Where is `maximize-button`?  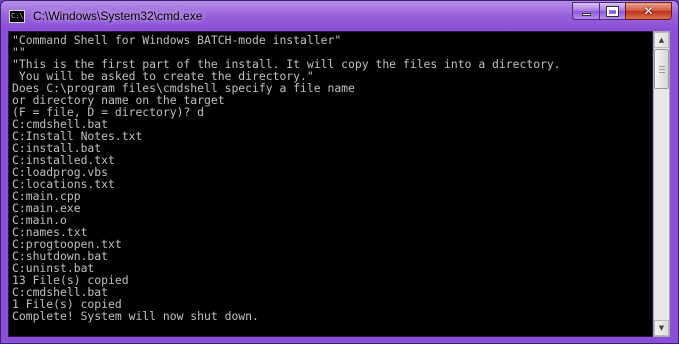
maximize-button is located at coordinates (612, 11).